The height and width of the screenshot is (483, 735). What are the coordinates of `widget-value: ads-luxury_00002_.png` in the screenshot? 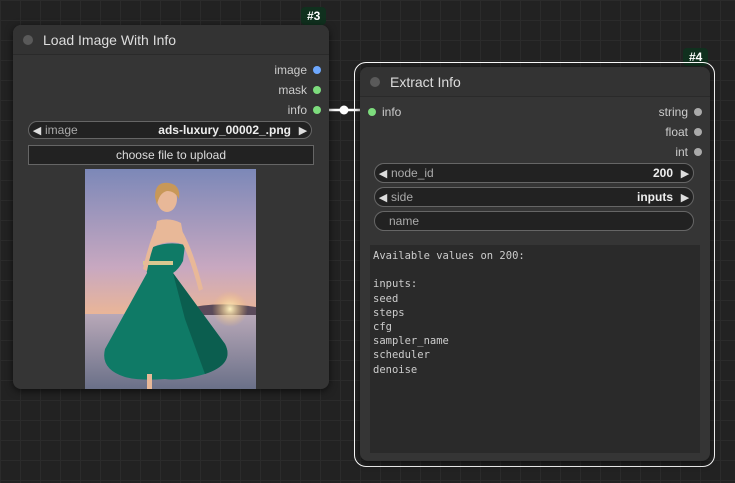 It's located at (224, 130).